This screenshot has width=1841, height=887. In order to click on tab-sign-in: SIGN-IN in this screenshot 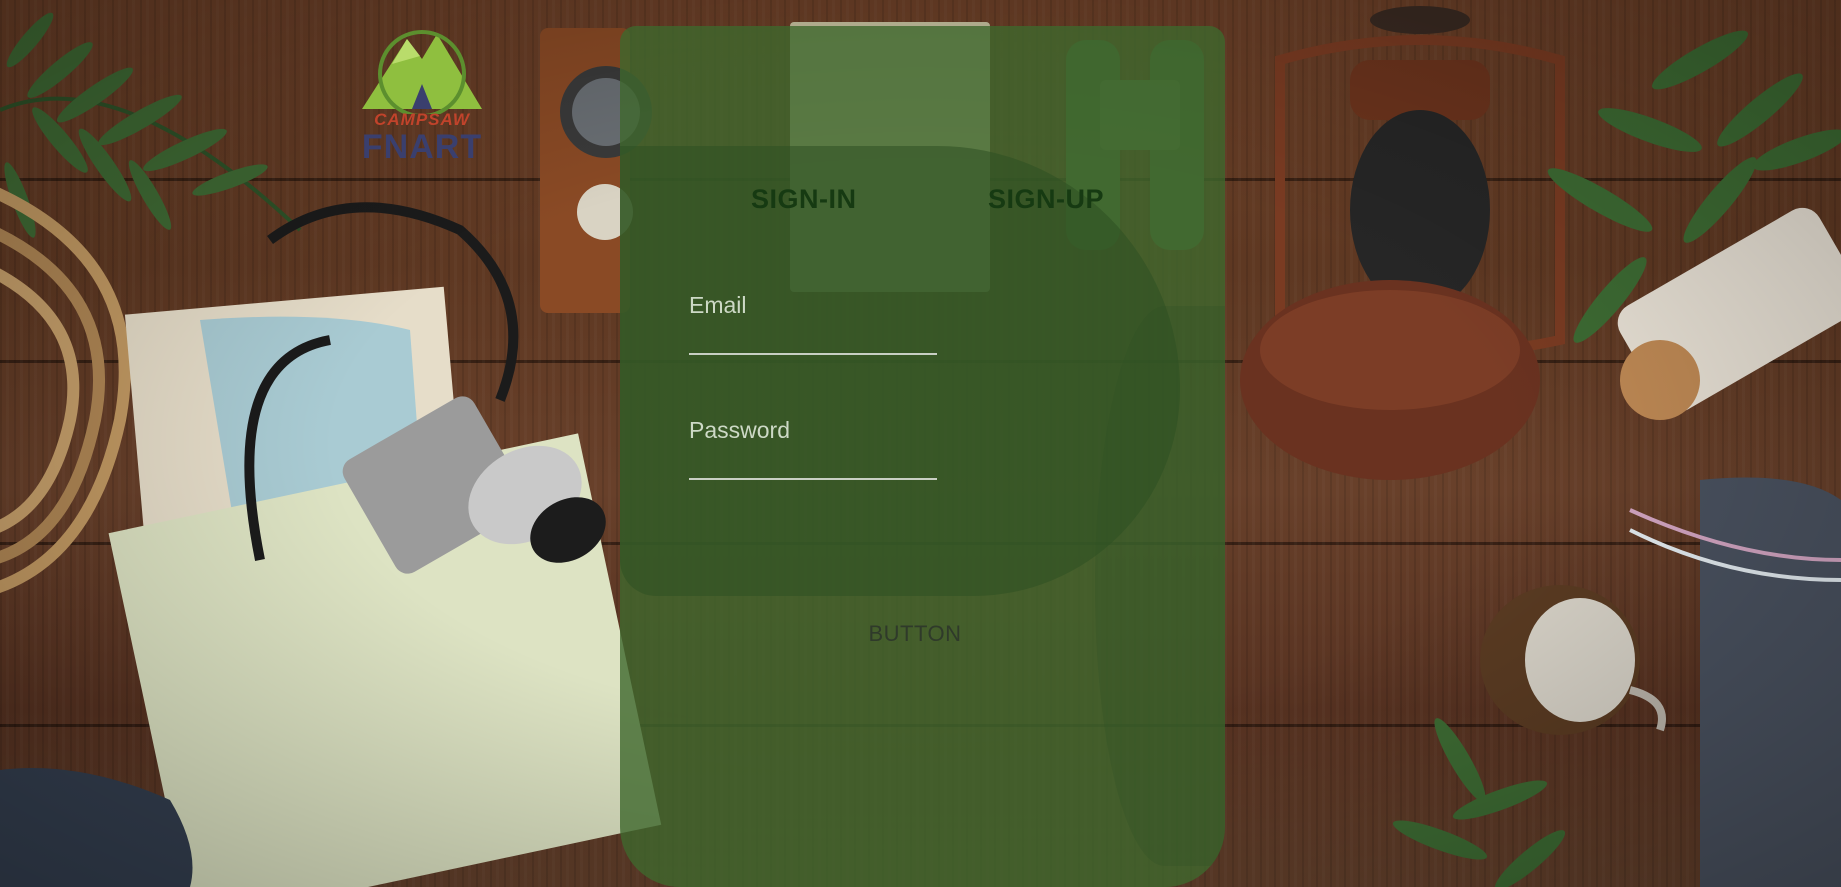, I will do `click(804, 199)`.